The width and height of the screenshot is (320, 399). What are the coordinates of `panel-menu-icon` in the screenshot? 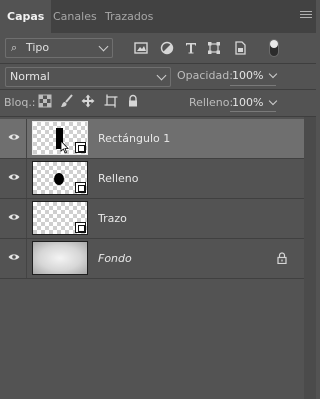 It's located at (306, 16).